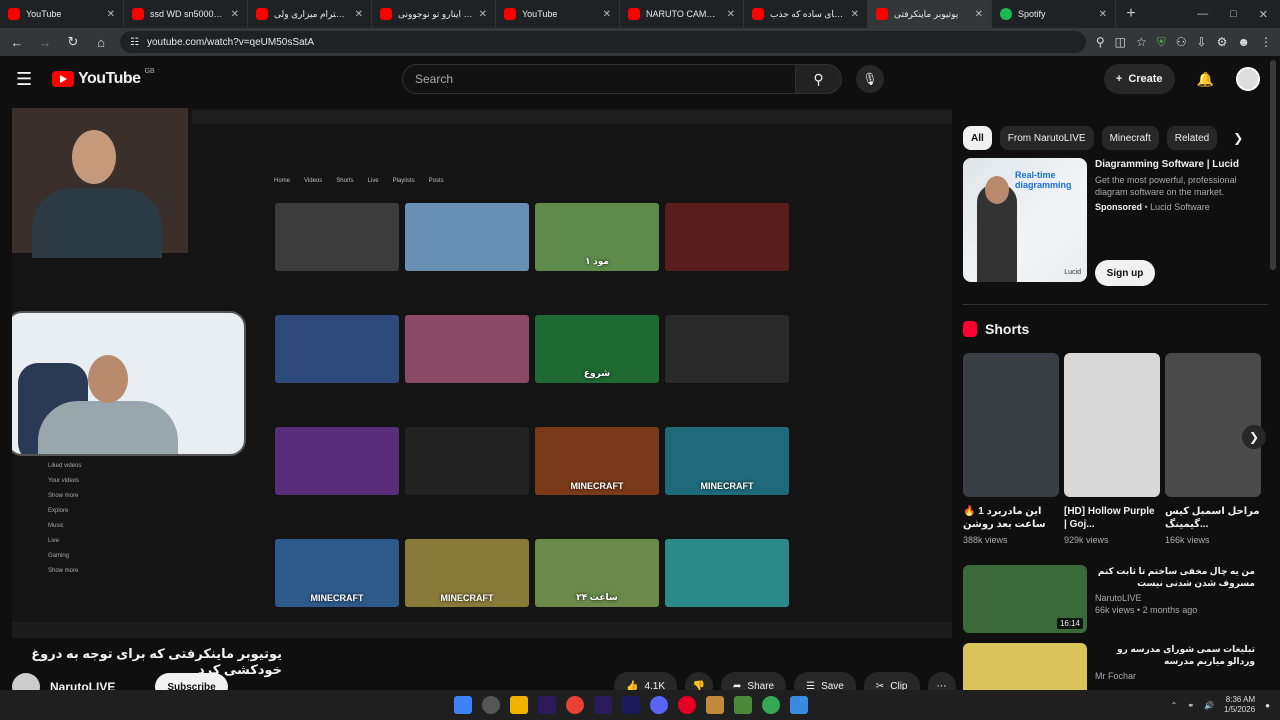 This screenshot has width=1280, height=720. Describe the element at coordinates (603, 705) in the screenshot. I see `after-effects-icon` at that location.